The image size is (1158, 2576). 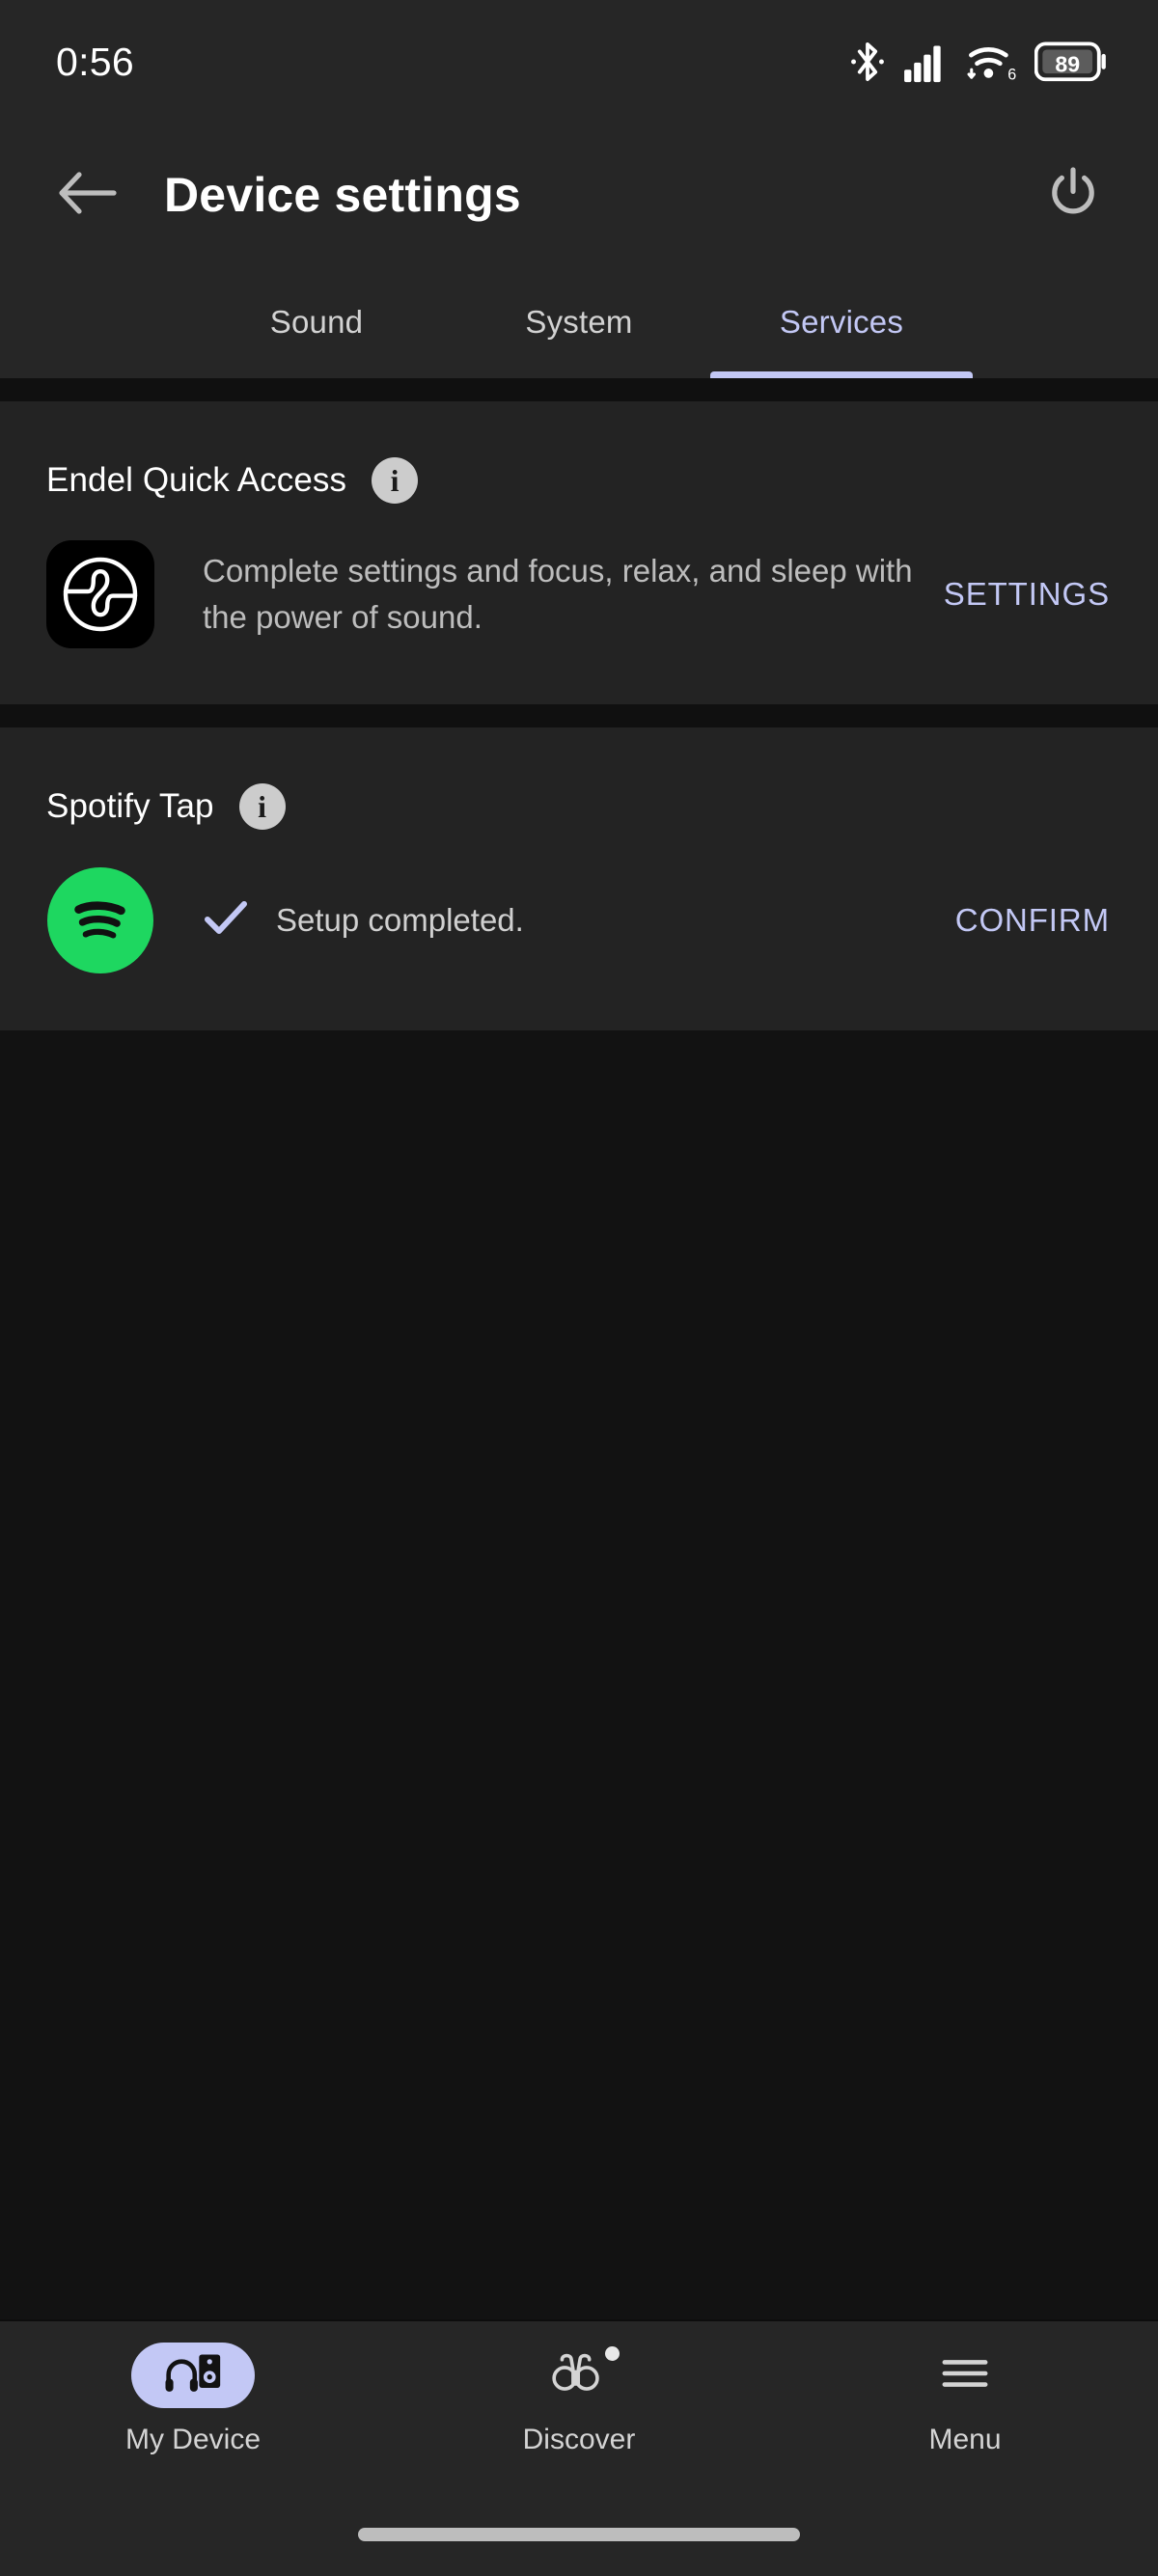 I want to click on spotify-status-text: Setup completed., so click(x=400, y=920).